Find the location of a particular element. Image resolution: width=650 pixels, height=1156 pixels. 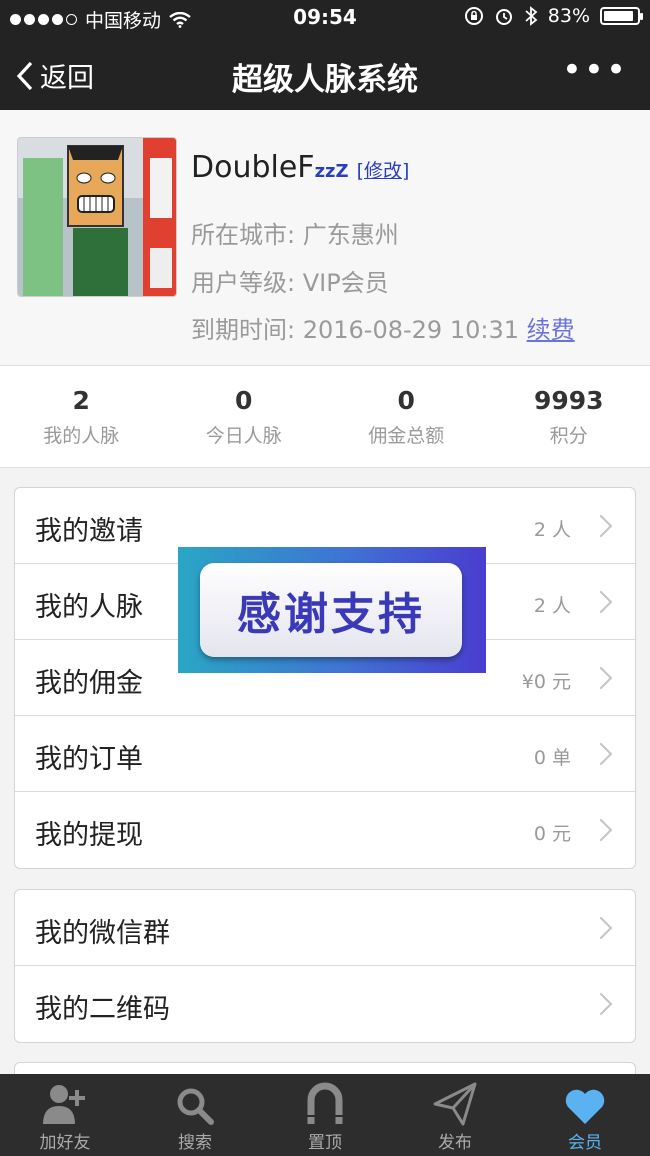

thanks-banner: 感谢支持 is located at coordinates (332, 610).